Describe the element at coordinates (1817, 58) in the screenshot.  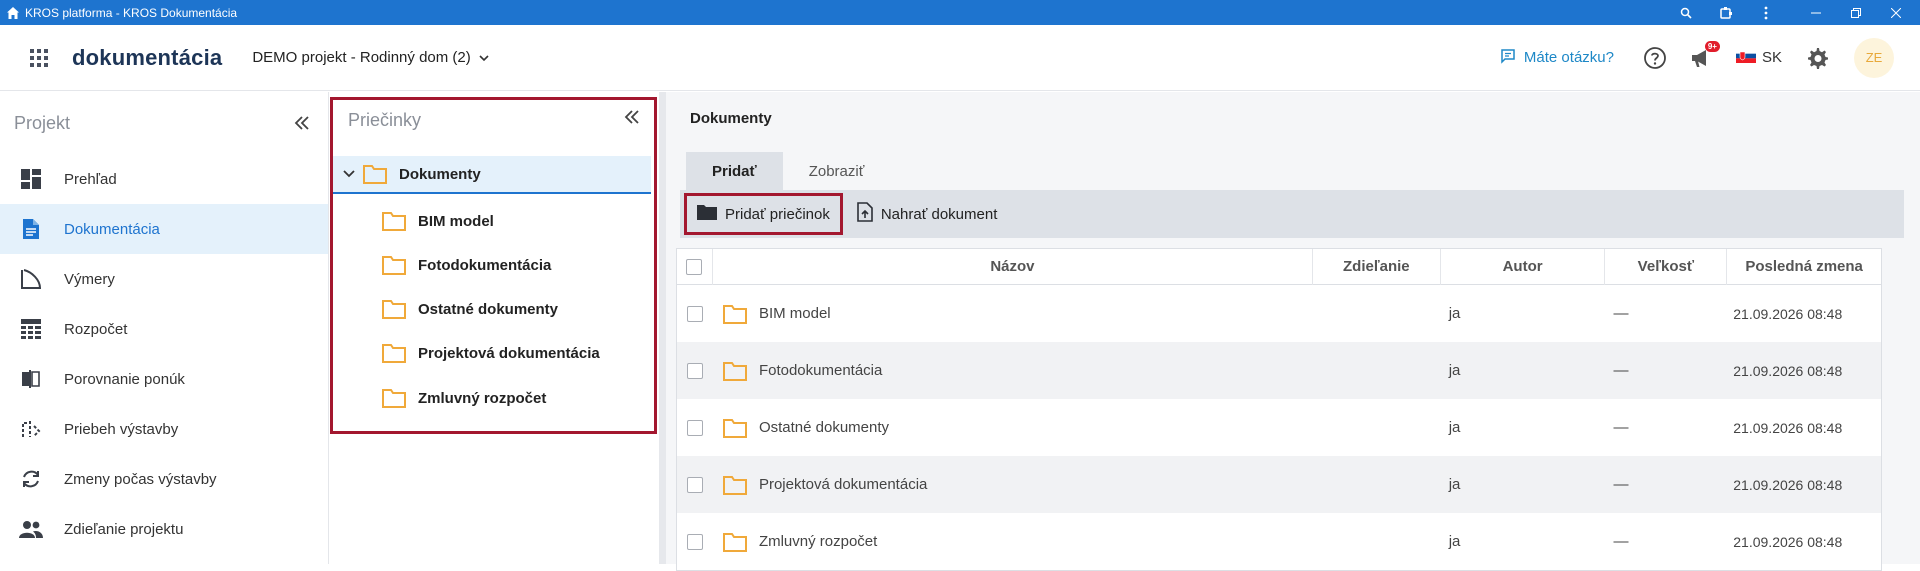
I see `gear-icon` at that location.